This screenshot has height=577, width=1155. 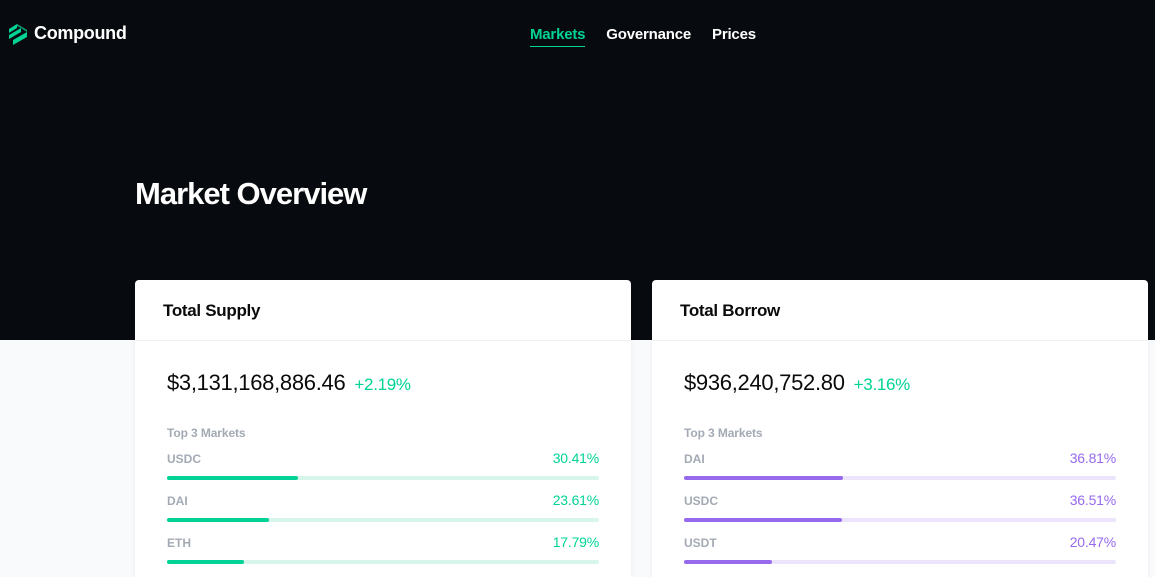 I want to click on card-title: Total Borrow, so click(x=730, y=310).